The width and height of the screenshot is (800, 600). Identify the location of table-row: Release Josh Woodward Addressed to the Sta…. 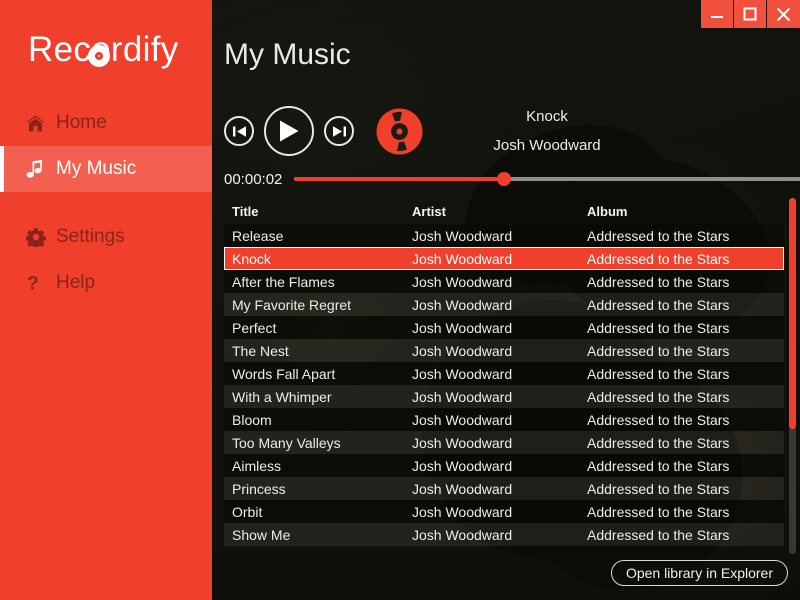
(504, 235).